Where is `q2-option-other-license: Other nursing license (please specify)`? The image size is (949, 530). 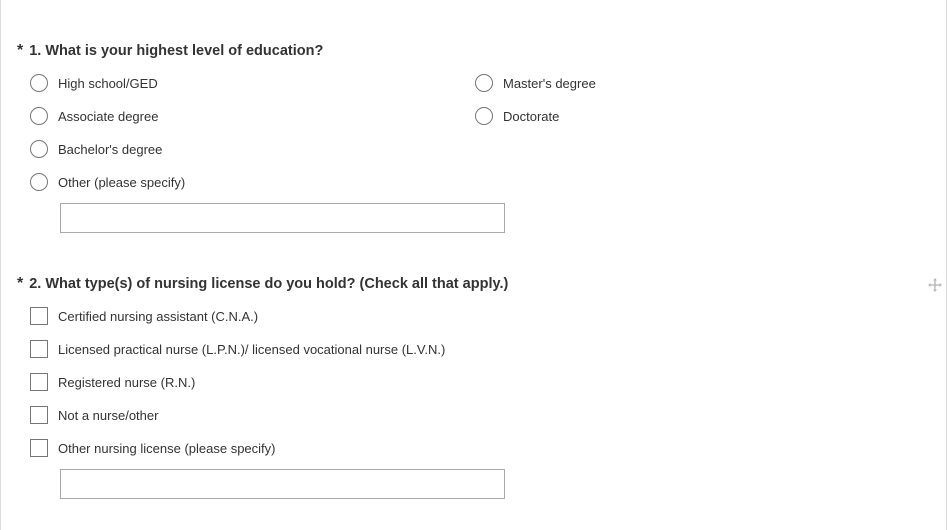
q2-option-other-license: Other nursing license (please specify) is located at coordinates (153, 448).